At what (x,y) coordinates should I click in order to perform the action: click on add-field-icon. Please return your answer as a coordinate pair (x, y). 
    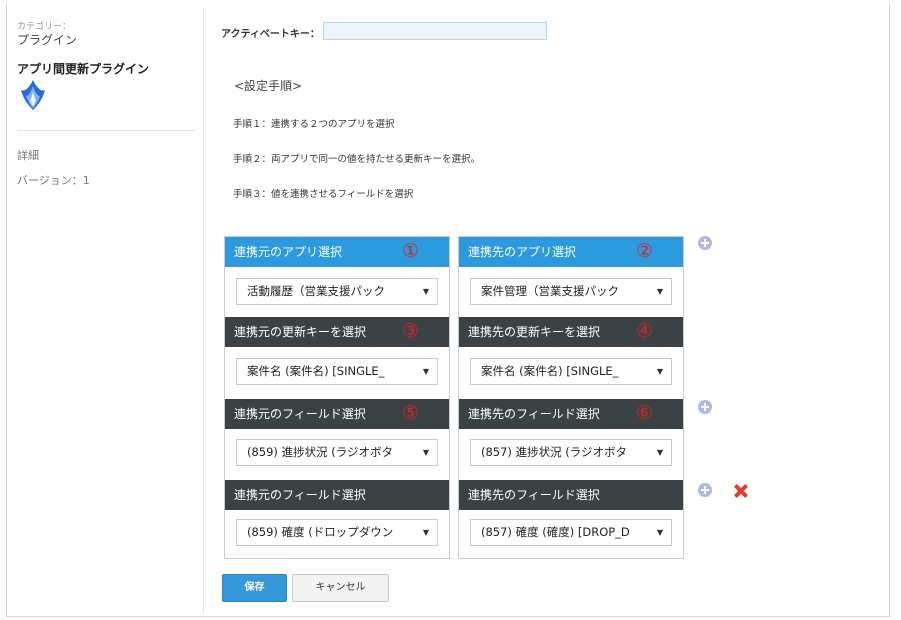
    Looking at the image, I should click on (705, 407).